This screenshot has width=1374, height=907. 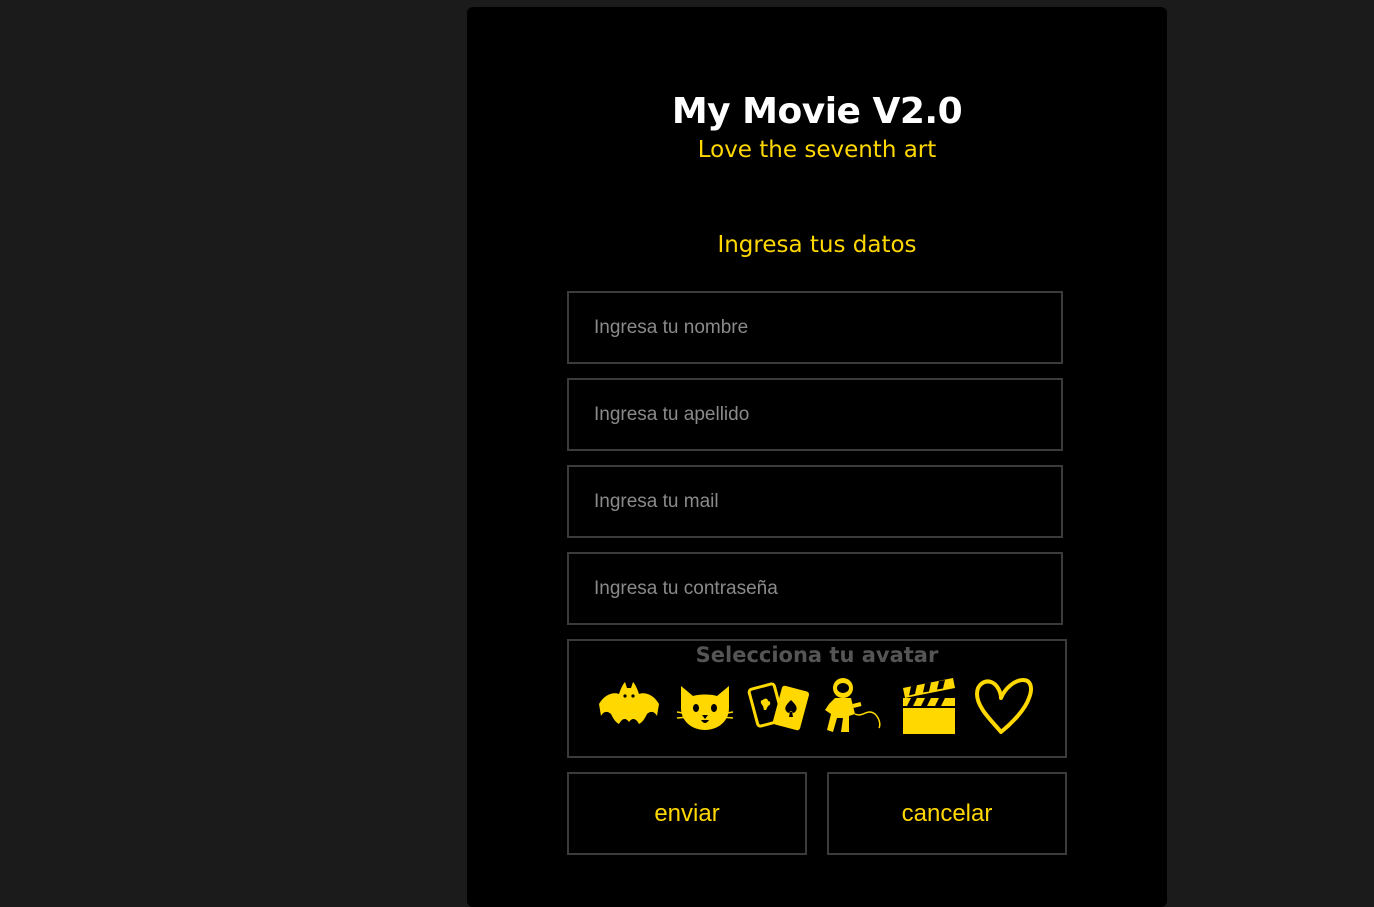 What do you see at coordinates (929, 706) in the screenshot?
I see `clapperboard-icon` at bounding box center [929, 706].